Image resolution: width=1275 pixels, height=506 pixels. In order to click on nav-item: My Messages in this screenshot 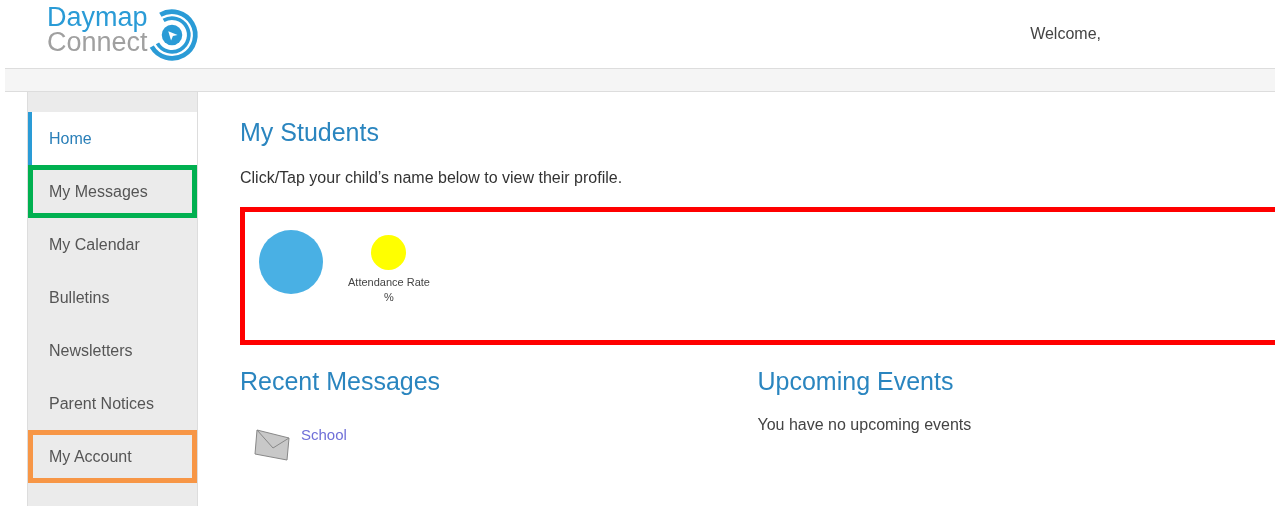, I will do `click(112, 191)`.